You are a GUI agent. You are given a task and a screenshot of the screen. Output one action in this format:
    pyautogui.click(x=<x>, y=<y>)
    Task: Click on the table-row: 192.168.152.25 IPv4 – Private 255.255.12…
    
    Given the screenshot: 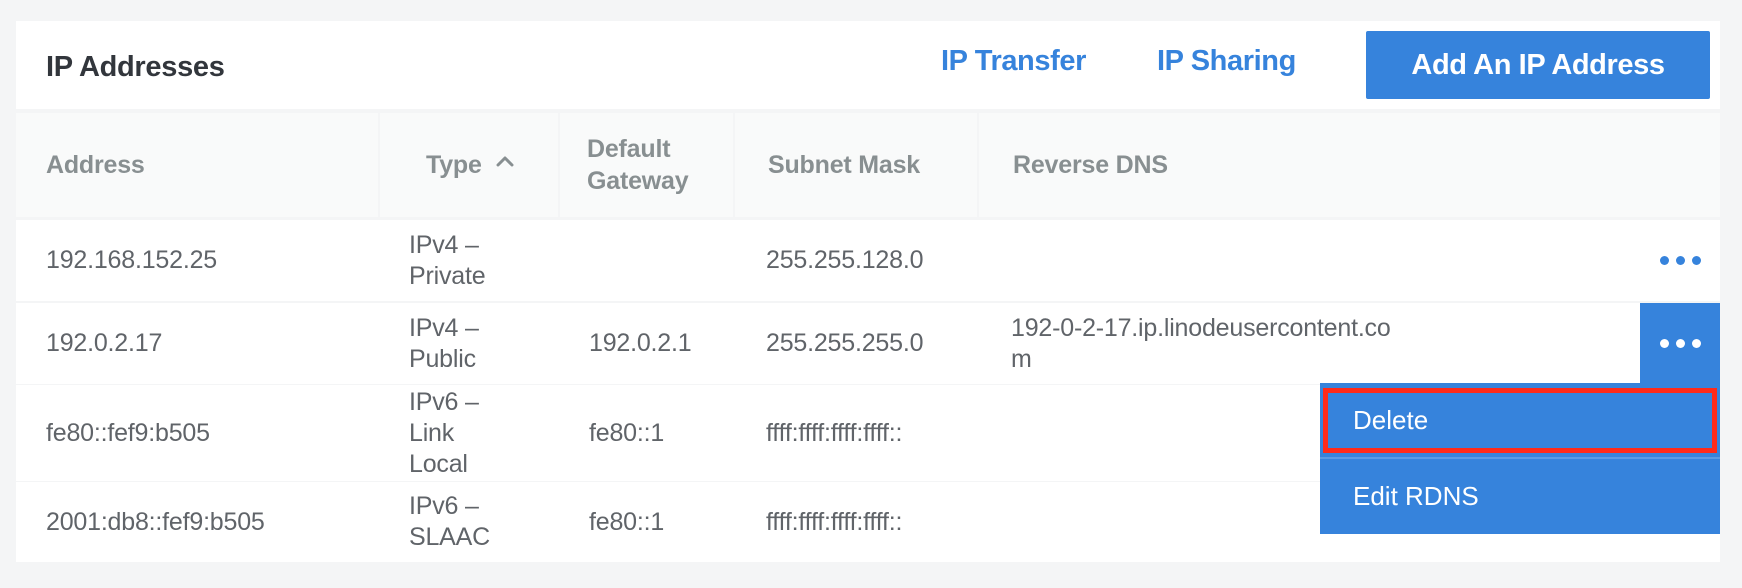 What is the action you would take?
    pyautogui.click(x=868, y=260)
    